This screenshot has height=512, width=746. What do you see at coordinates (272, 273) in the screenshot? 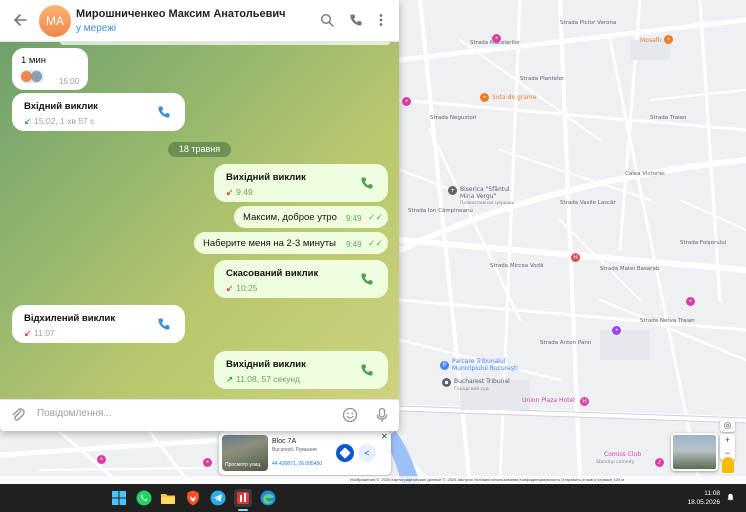
I see `call-title: Скасований виклик` at bounding box center [272, 273].